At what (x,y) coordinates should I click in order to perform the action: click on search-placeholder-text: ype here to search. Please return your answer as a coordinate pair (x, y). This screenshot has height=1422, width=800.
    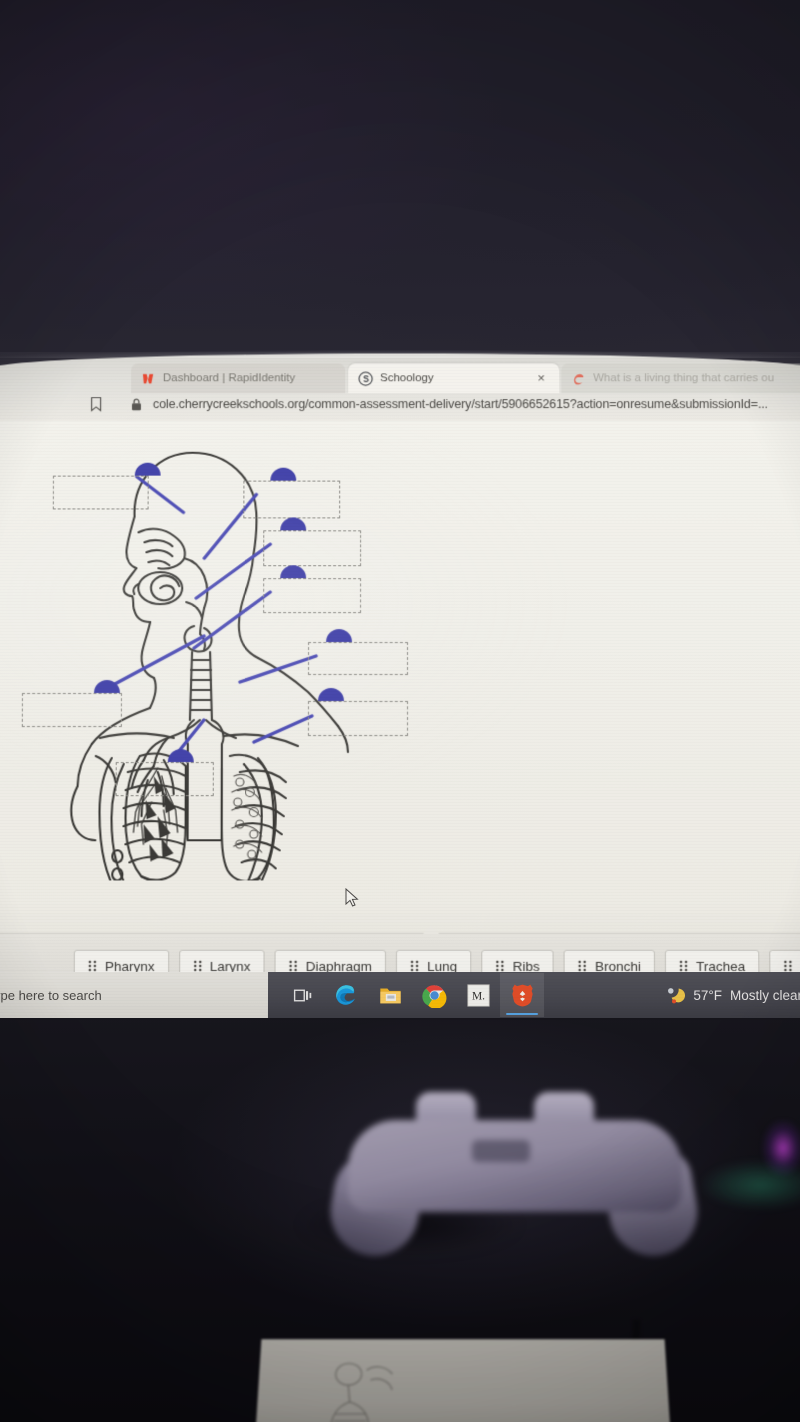
    Looking at the image, I should click on (51, 995).